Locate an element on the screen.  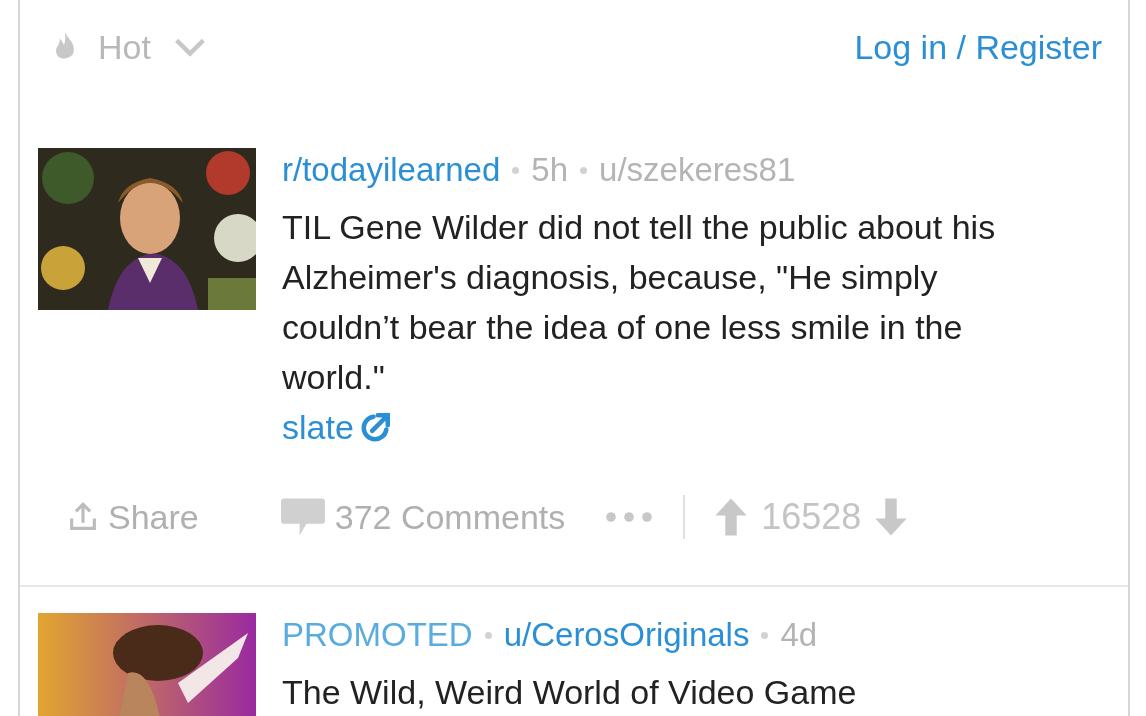
sort-dropdown: Hot is located at coordinates (130, 47).